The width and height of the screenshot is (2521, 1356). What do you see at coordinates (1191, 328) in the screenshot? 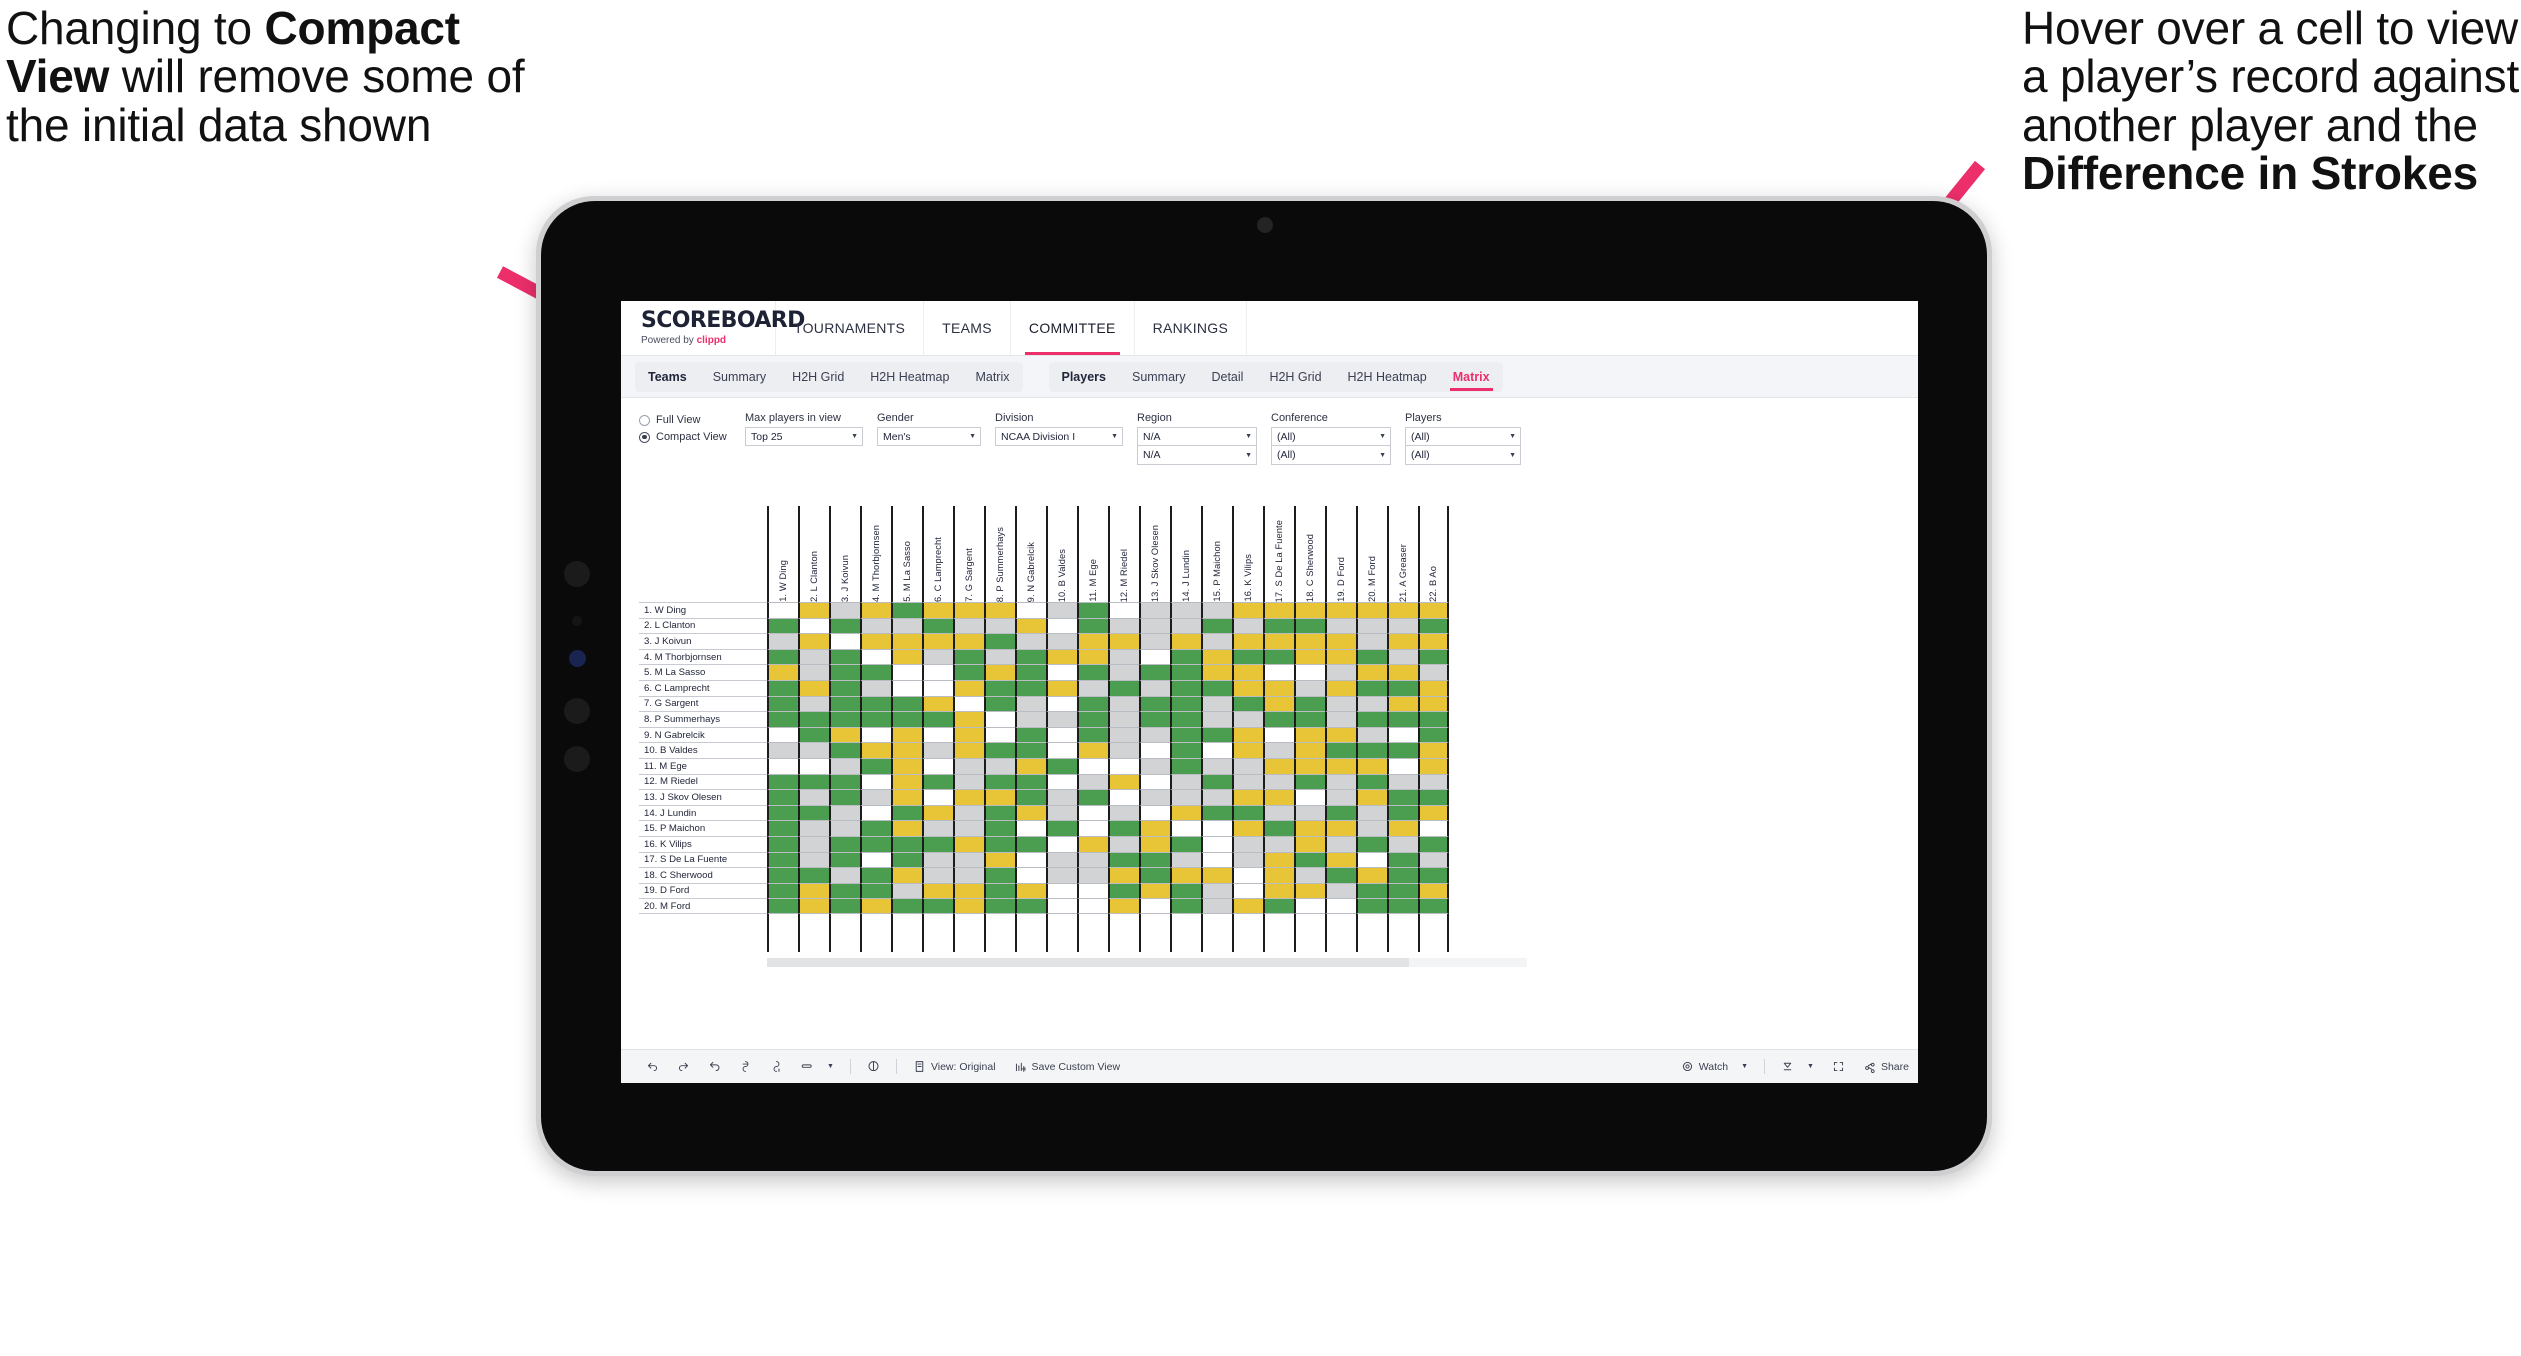
I see `topnav-item-rankings: RANKINGS` at bounding box center [1191, 328].